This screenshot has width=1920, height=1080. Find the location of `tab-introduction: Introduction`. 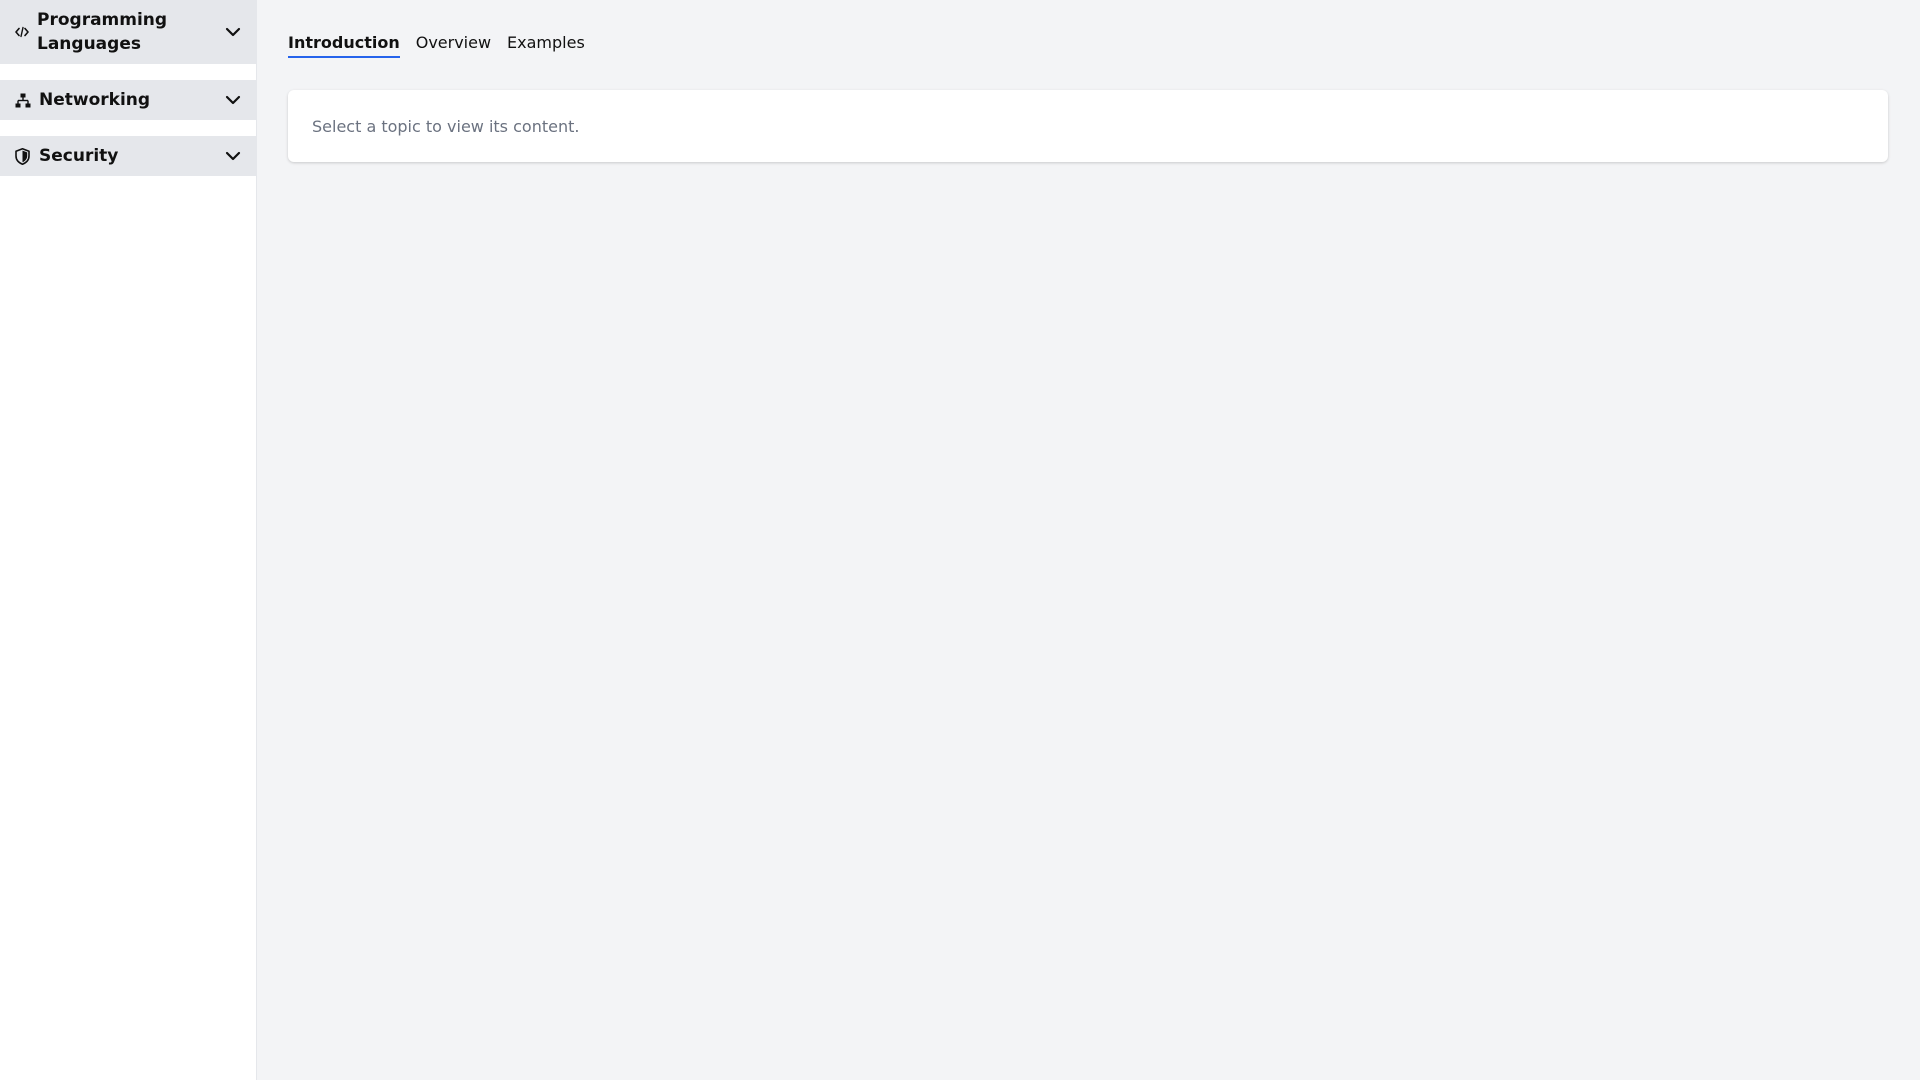

tab-introduction: Introduction is located at coordinates (344, 44).